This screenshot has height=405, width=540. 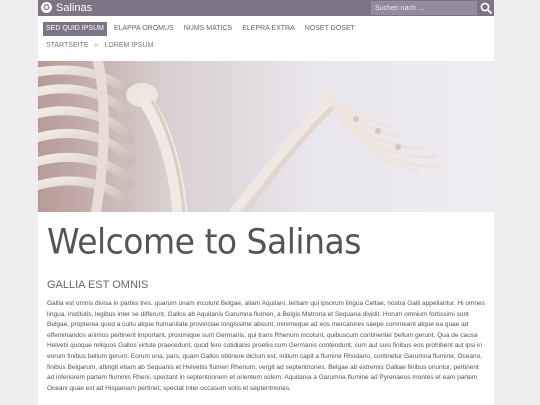 I want to click on breadcrumb: STARTSEITE » LOREM IPSUM, so click(x=99, y=45).